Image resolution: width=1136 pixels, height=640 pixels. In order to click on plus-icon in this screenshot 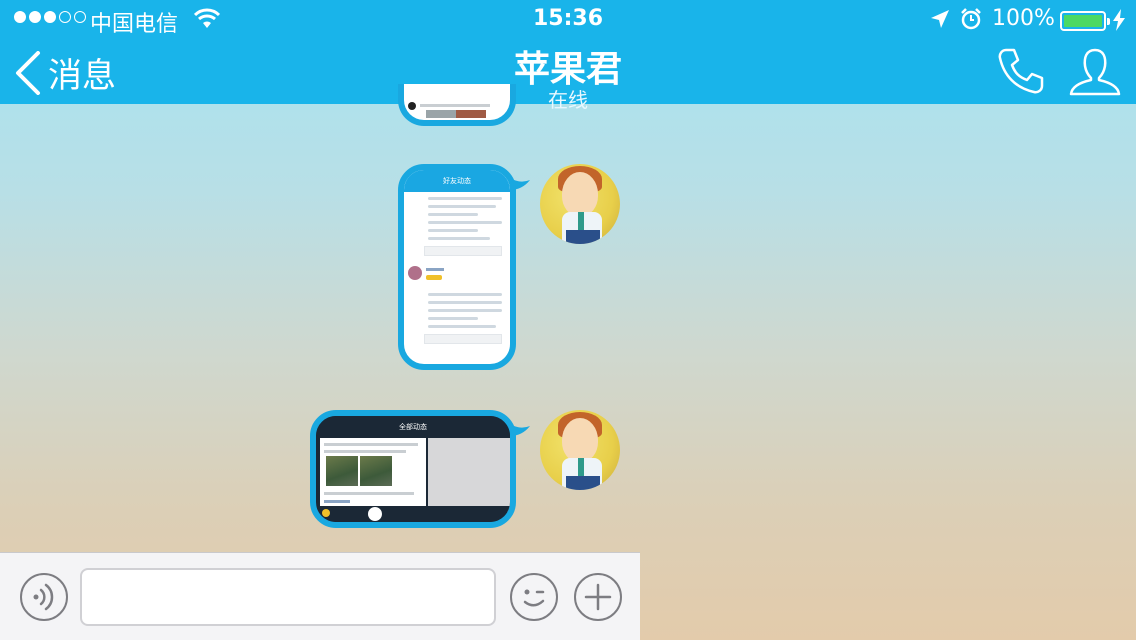, I will do `click(598, 597)`.